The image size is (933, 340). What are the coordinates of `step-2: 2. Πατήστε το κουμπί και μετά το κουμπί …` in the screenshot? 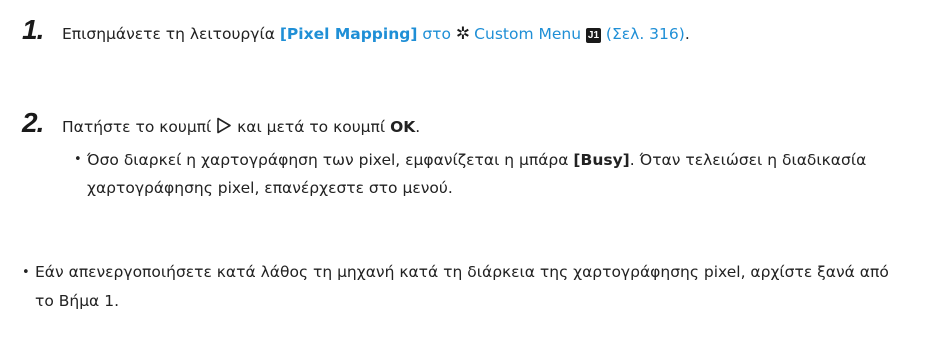 It's located at (221, 123).